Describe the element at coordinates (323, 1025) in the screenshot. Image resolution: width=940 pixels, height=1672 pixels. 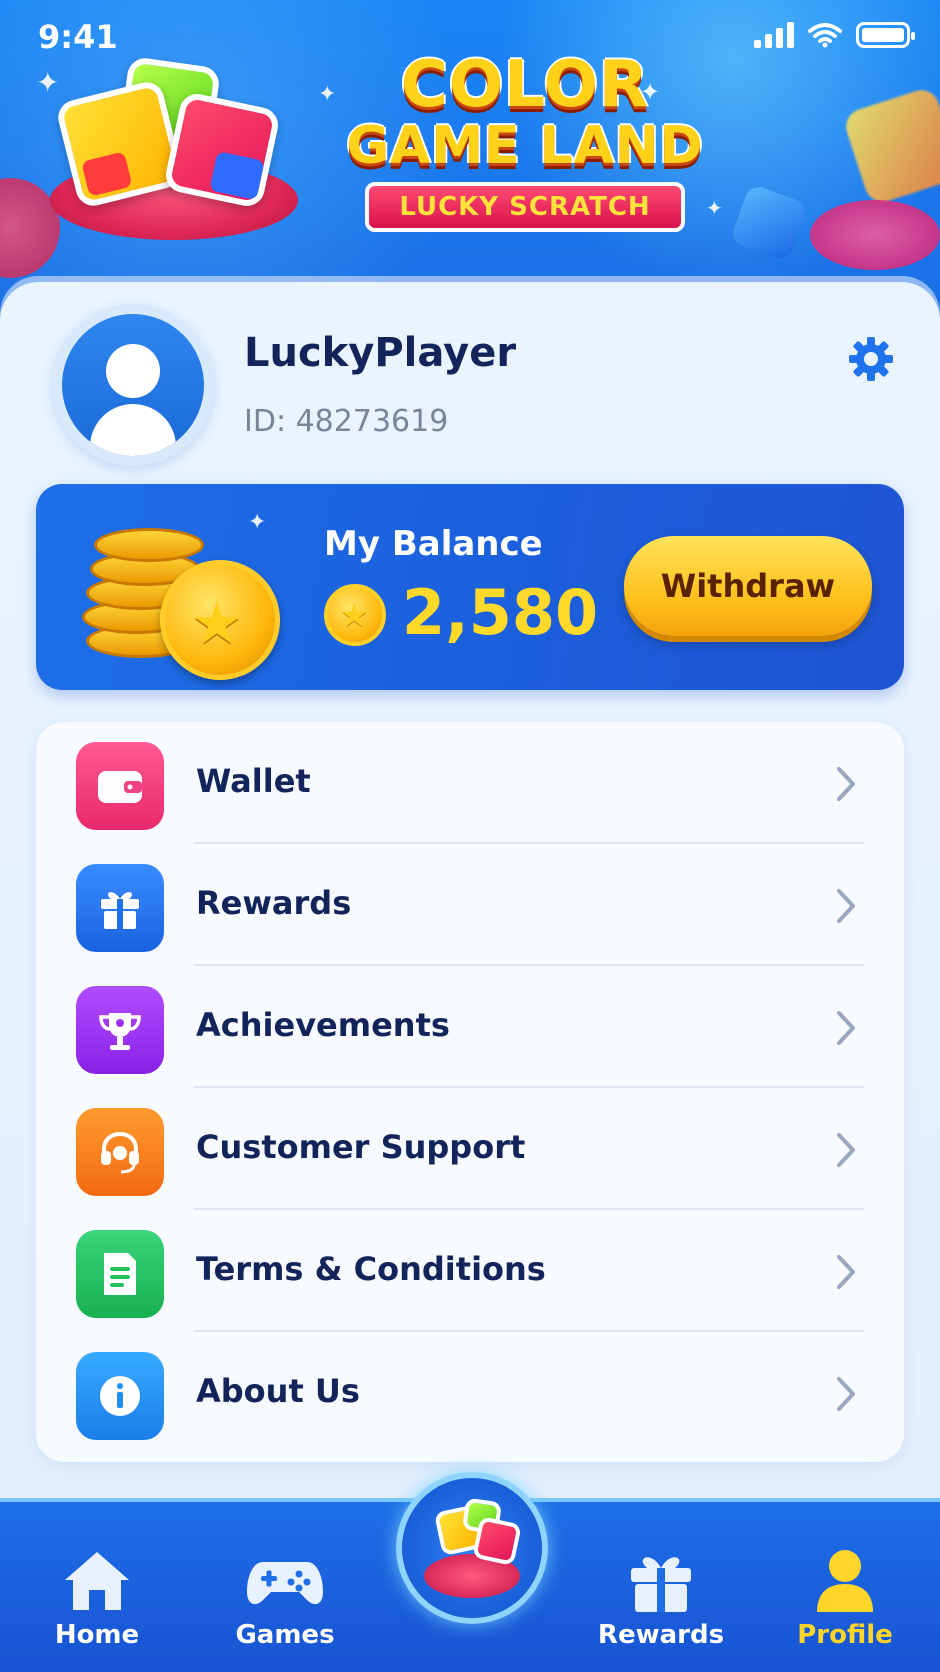
I see `menu-item-label: Achievements` at that location.